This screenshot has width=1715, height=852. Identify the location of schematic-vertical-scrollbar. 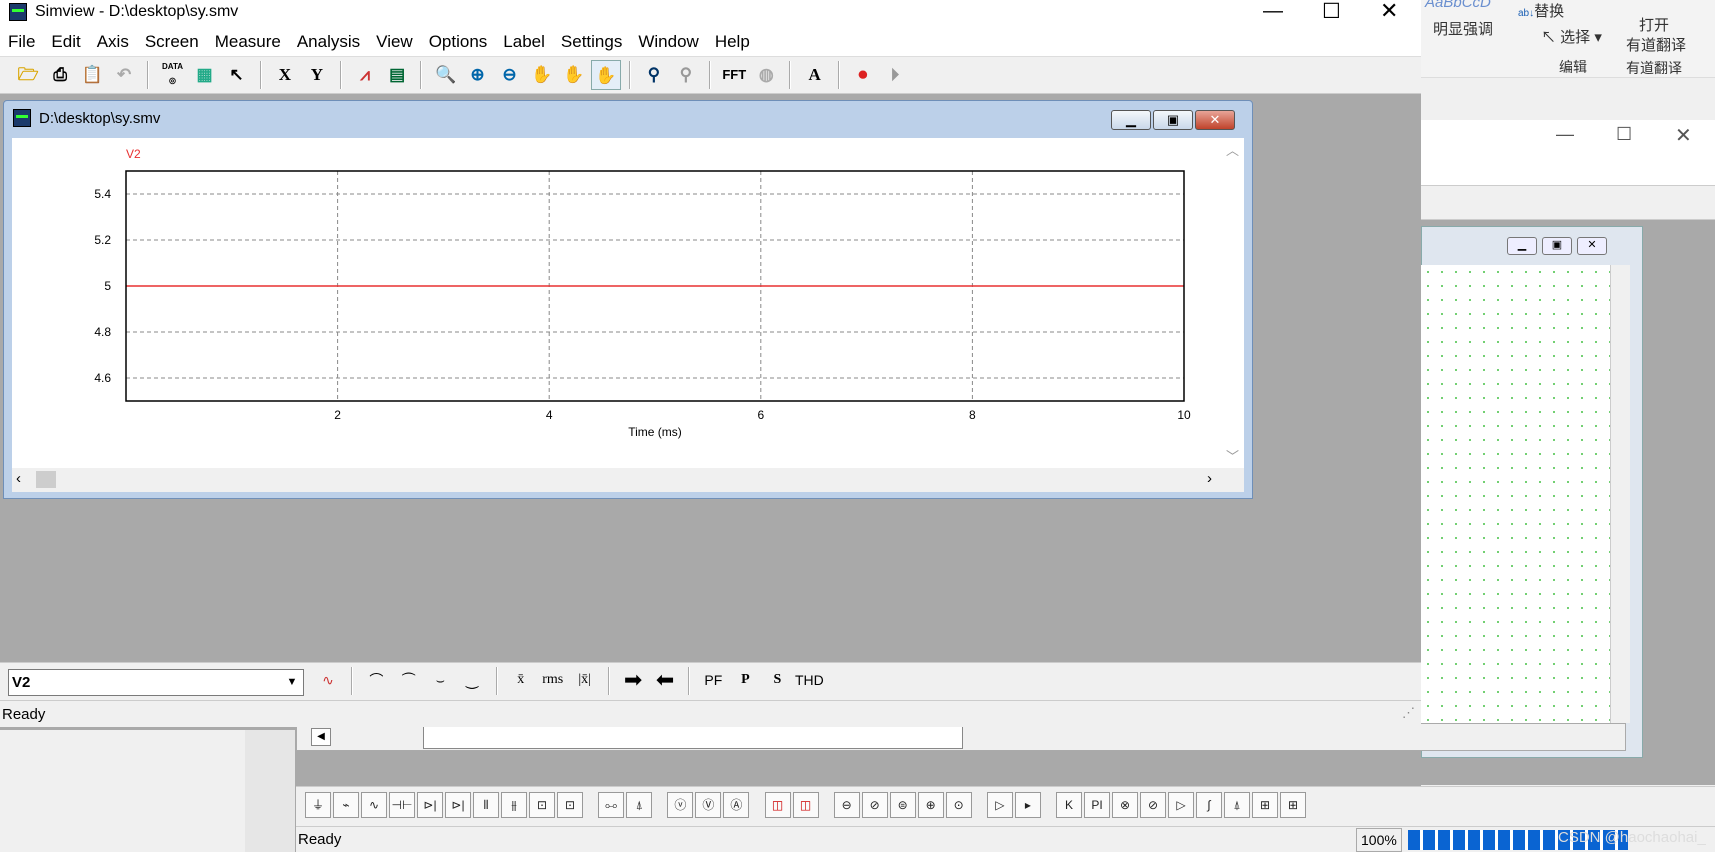
(1620, 494).